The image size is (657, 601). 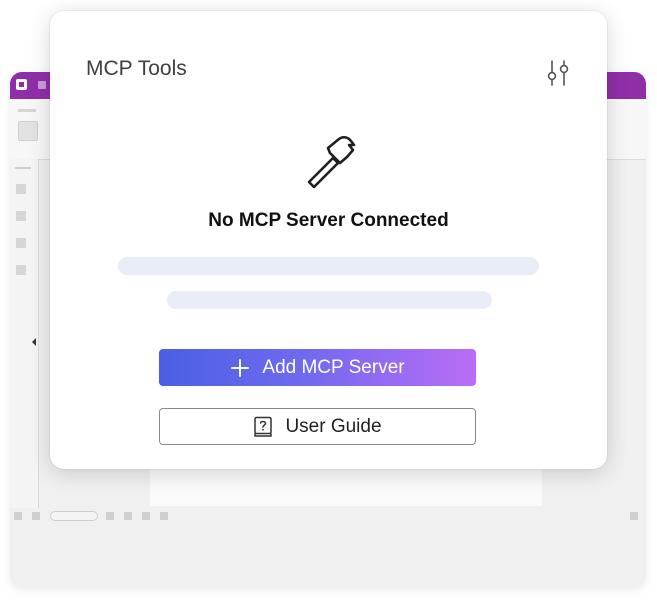 I want to click on add-mcp-server-label: Add MCP Server, so click(x=333, y=367).